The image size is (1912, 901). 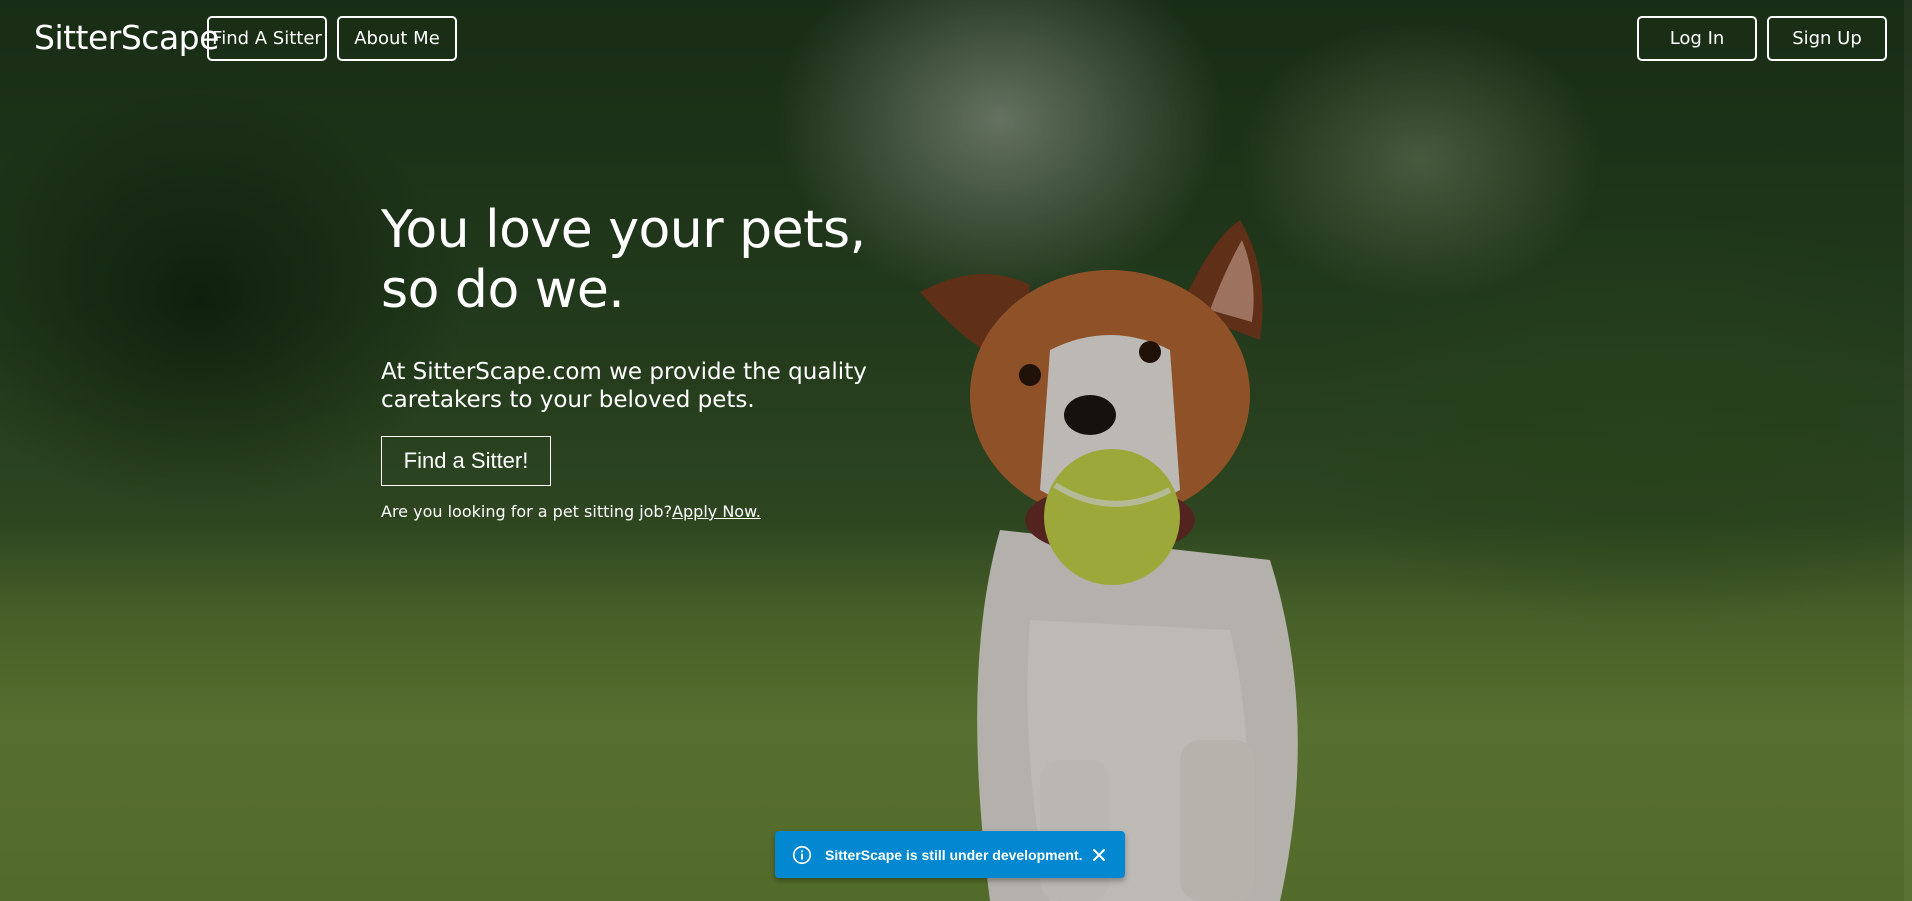 I want to click on find-a-sitter-nav-button: Find A Sitter, so click(x=267, y=38).